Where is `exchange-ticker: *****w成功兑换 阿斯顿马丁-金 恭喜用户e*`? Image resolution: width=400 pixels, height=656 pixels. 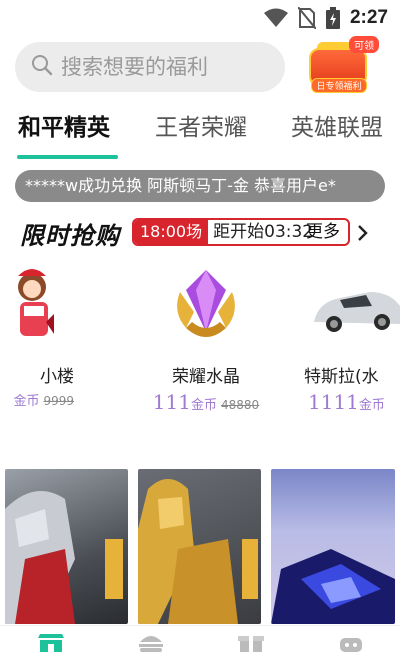 exchange-ticker: *****w成功兑换 阿斯顿马丁-金 恭喜用户e* is located at coordinates (200, 186).